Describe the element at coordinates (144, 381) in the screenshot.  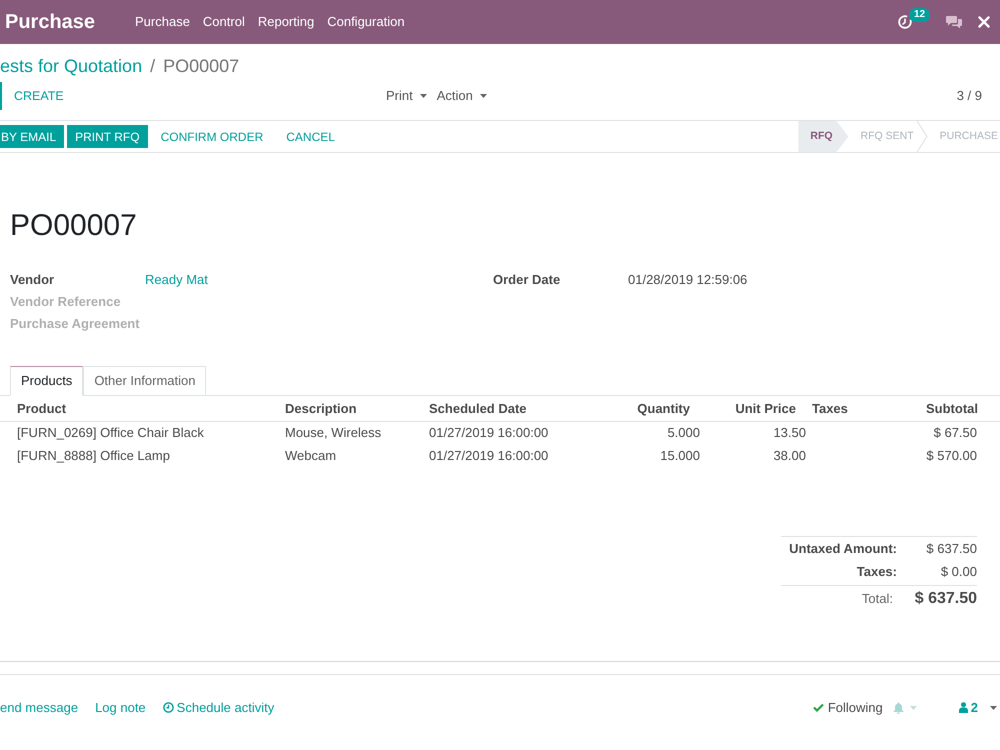
I see `tab: Other Information` at that location.